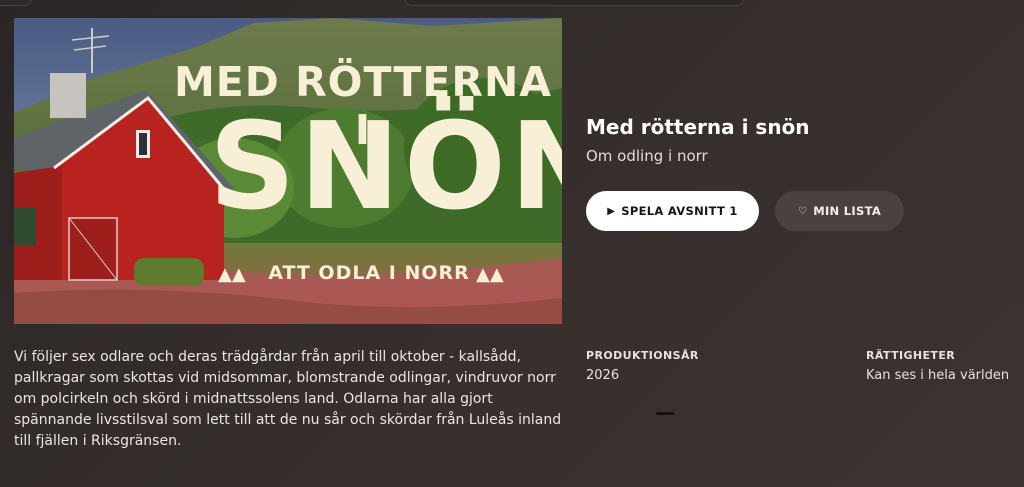  What do you see at coordinates (642, 355) in the screenshot?
I see `production-year-label: PRODUKTIONSÅR` at bounding box center [642, 355].